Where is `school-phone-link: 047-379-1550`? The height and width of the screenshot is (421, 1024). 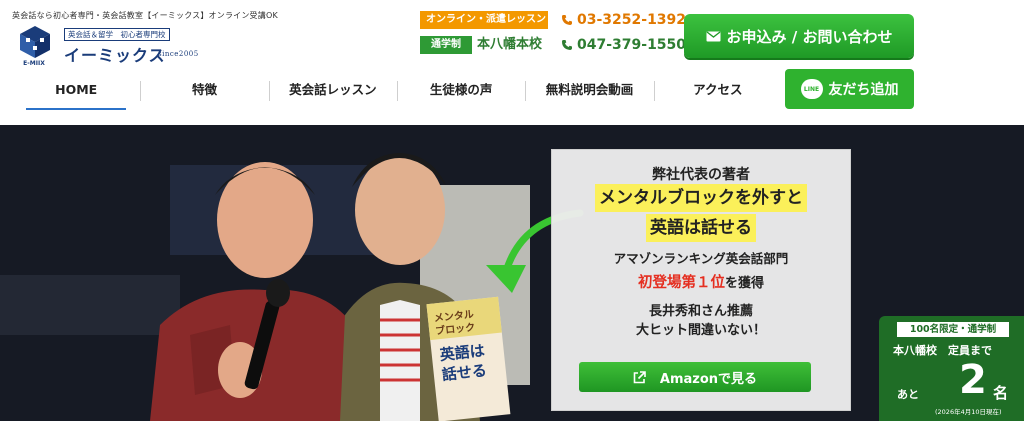 school-phone-link: 047-379-1550 is located at coordinates (623, 45).